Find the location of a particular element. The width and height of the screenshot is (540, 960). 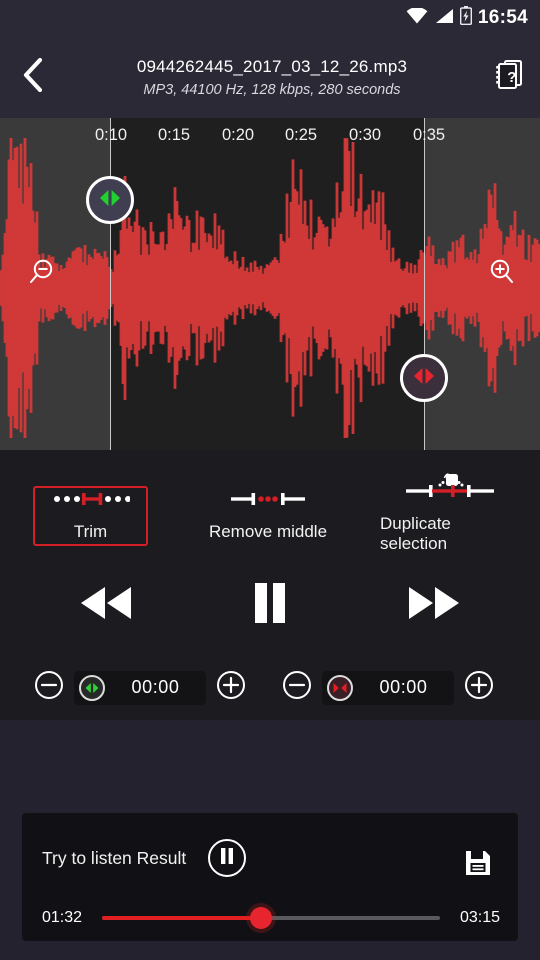

end-time-decrement-button is located at coordinates (297, 688).